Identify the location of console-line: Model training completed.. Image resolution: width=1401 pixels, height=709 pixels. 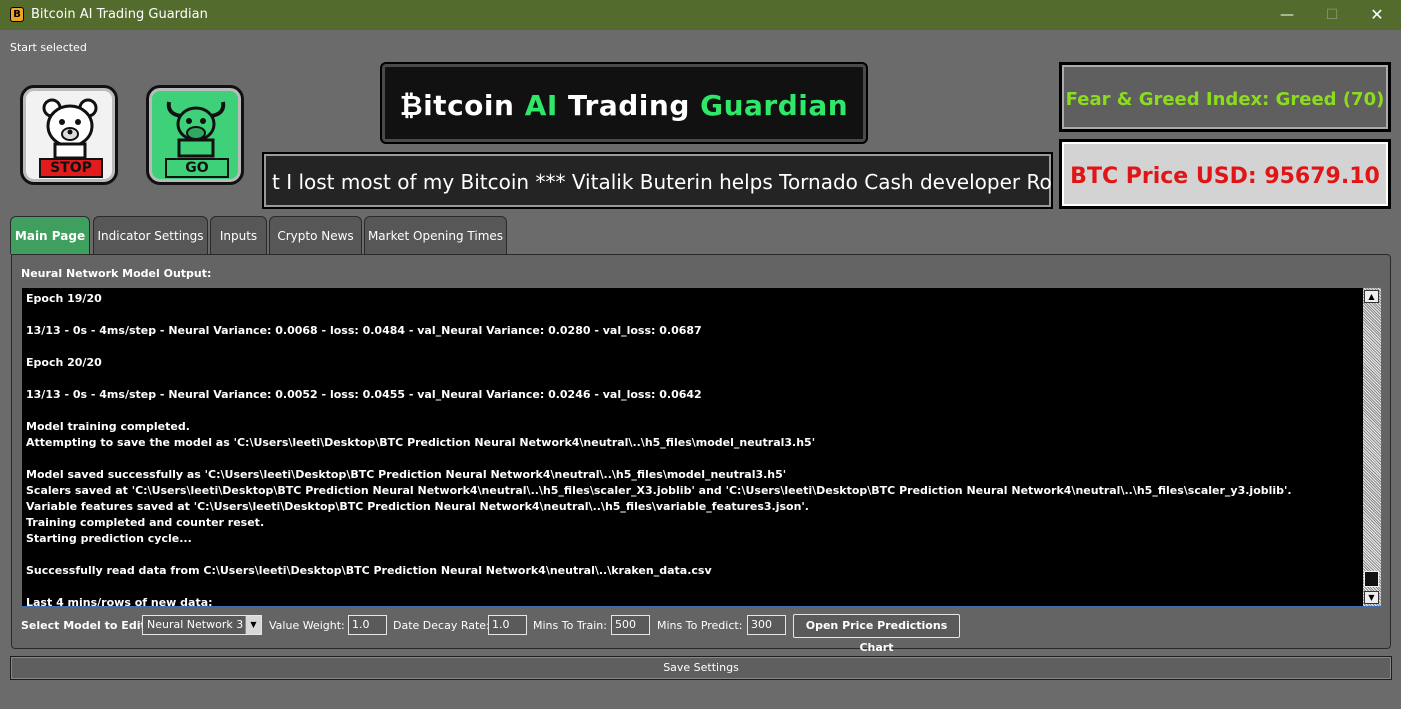
(108, 426).